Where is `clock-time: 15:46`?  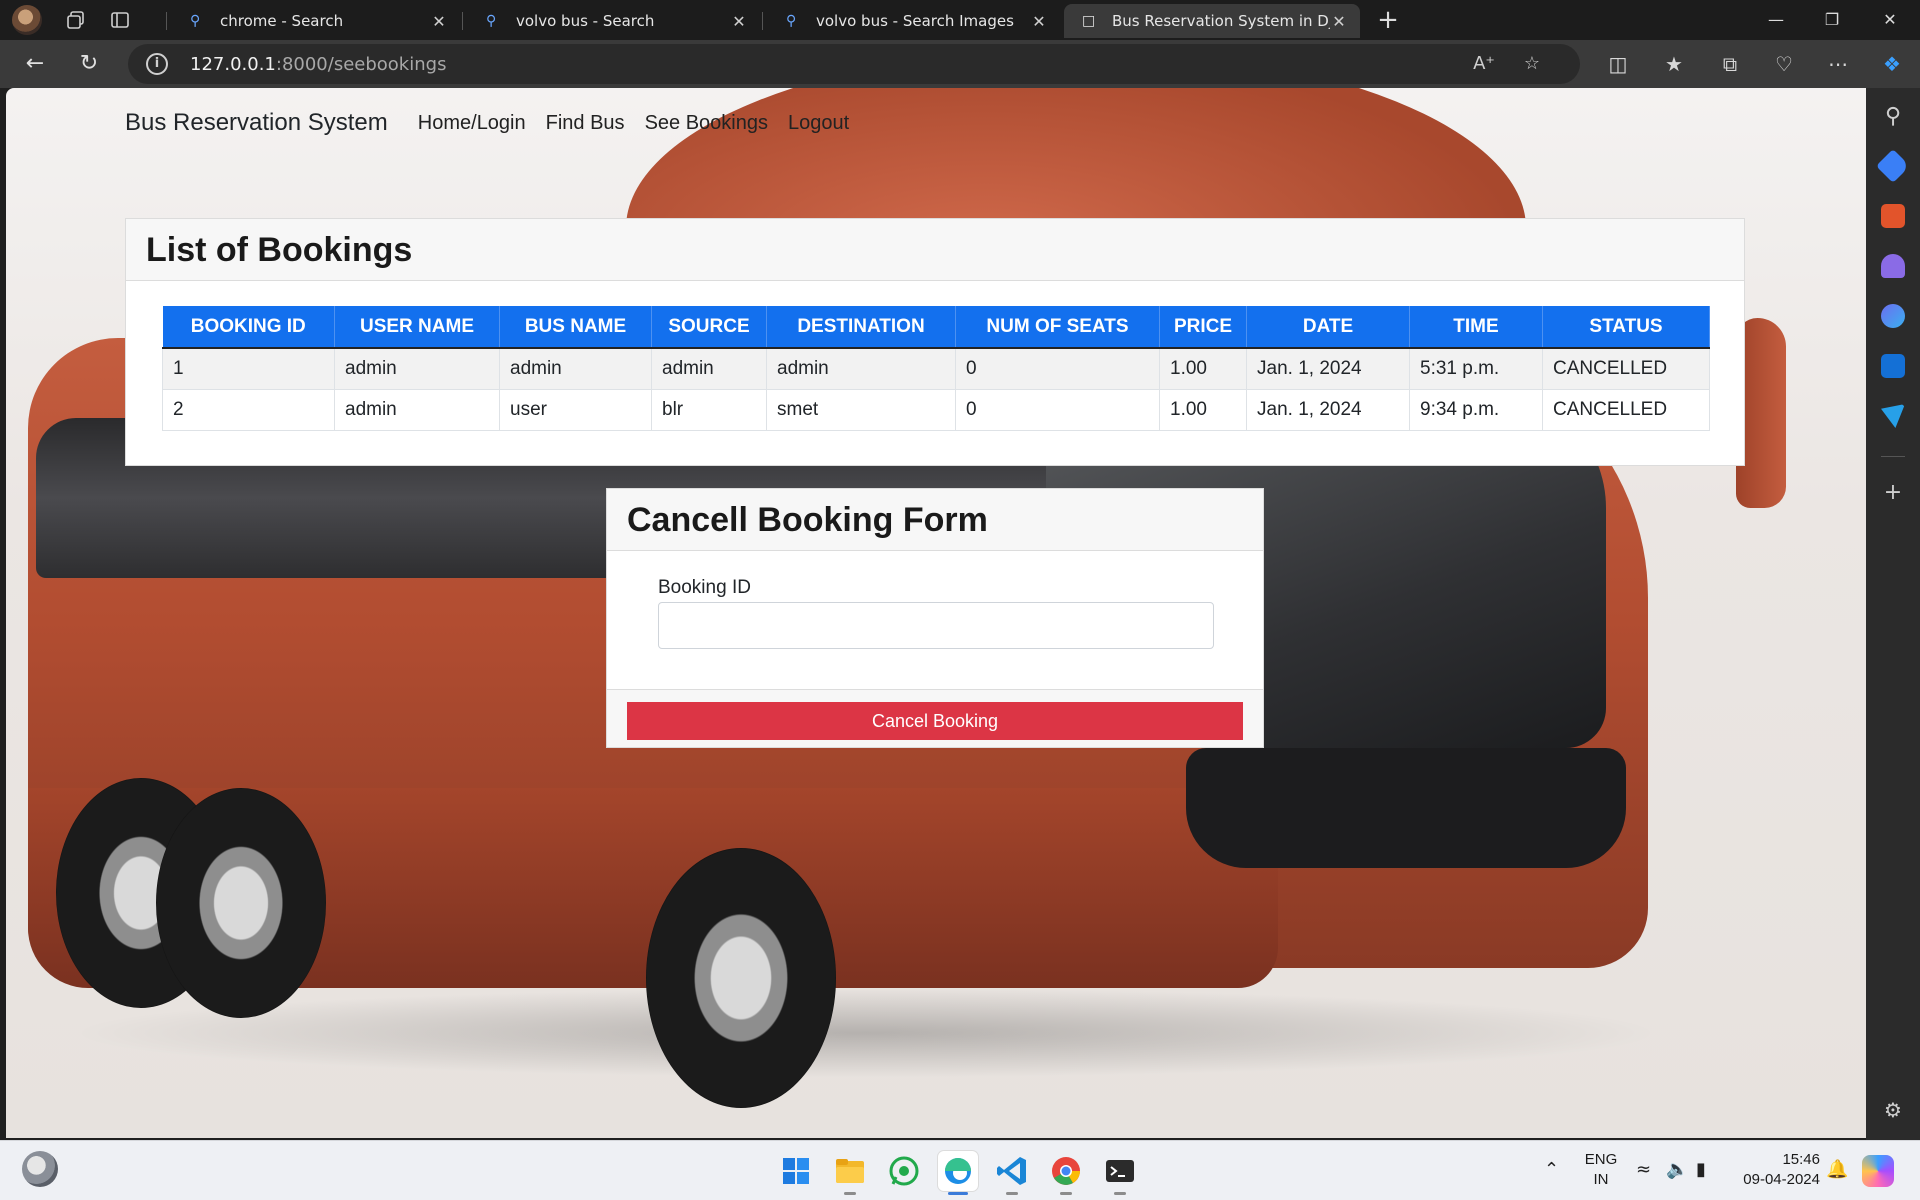
clock-time: 15:46 is located at coordinates (1775, 1159).